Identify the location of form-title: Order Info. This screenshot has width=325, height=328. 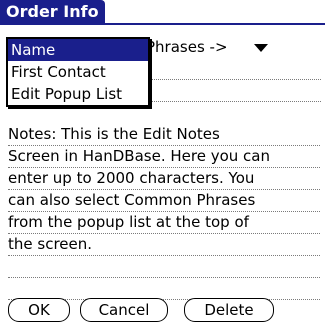
(52, 11).